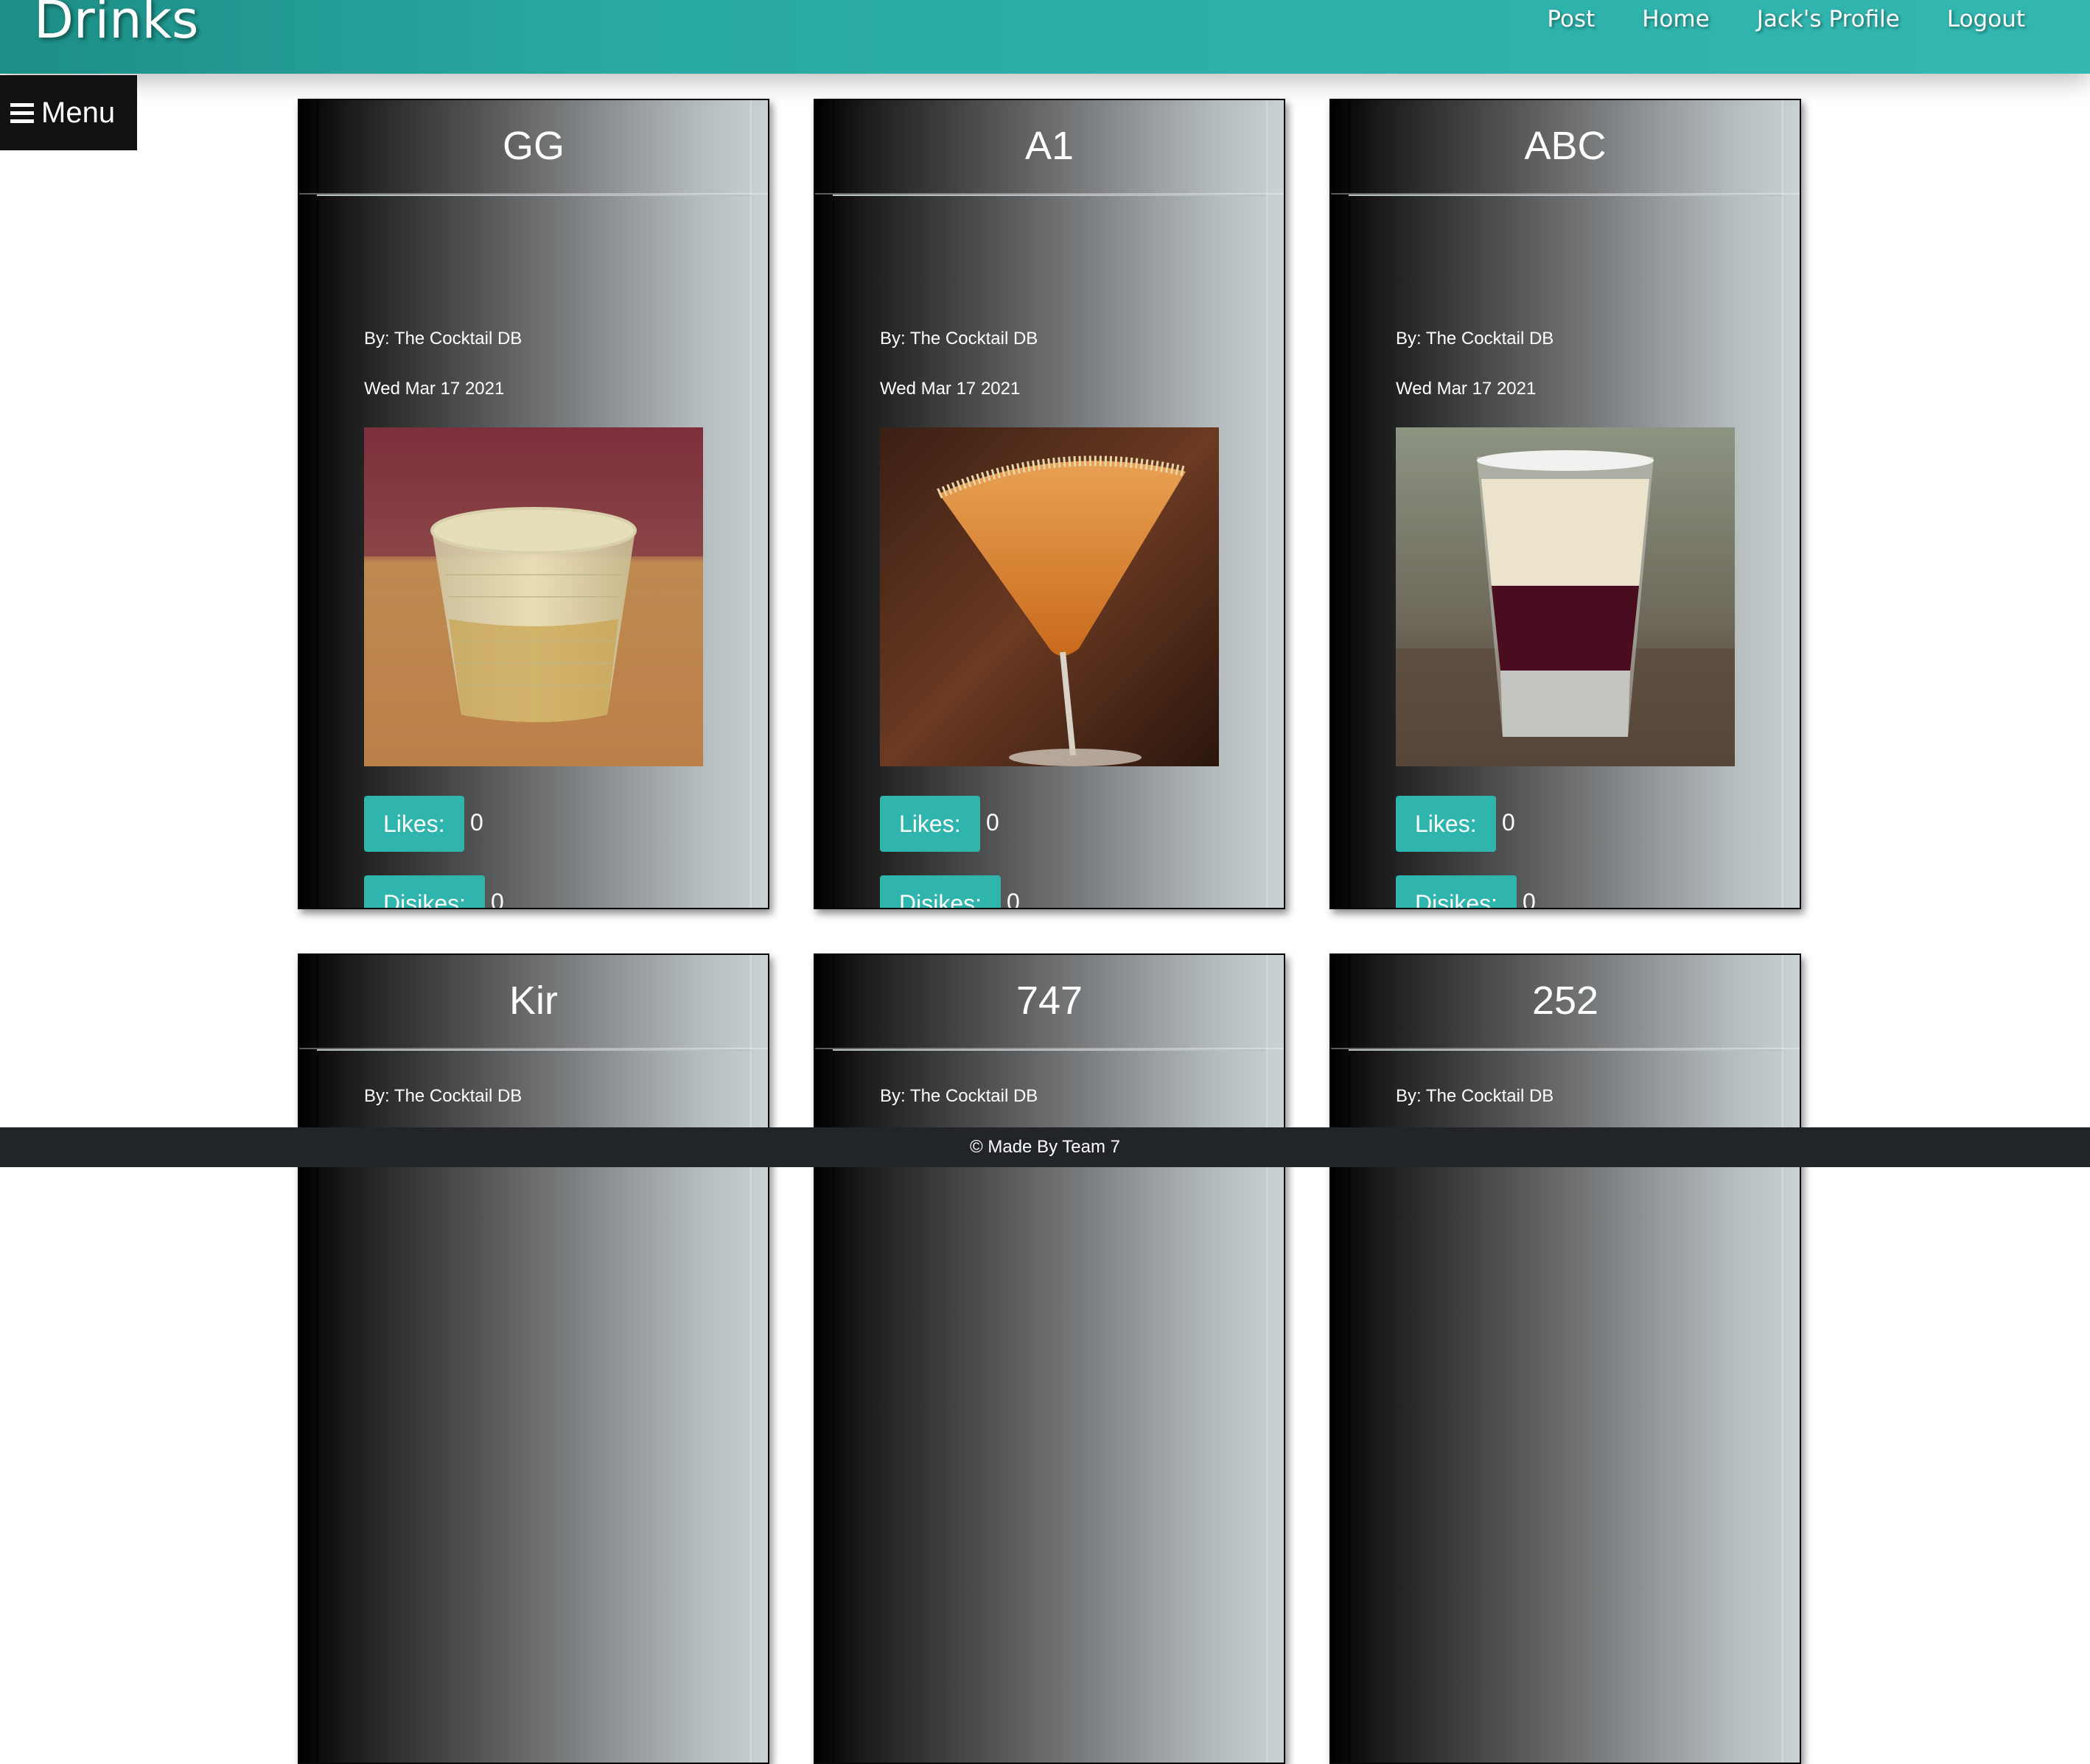  I want to click on brand-title: Drinks, so click(116, 25).